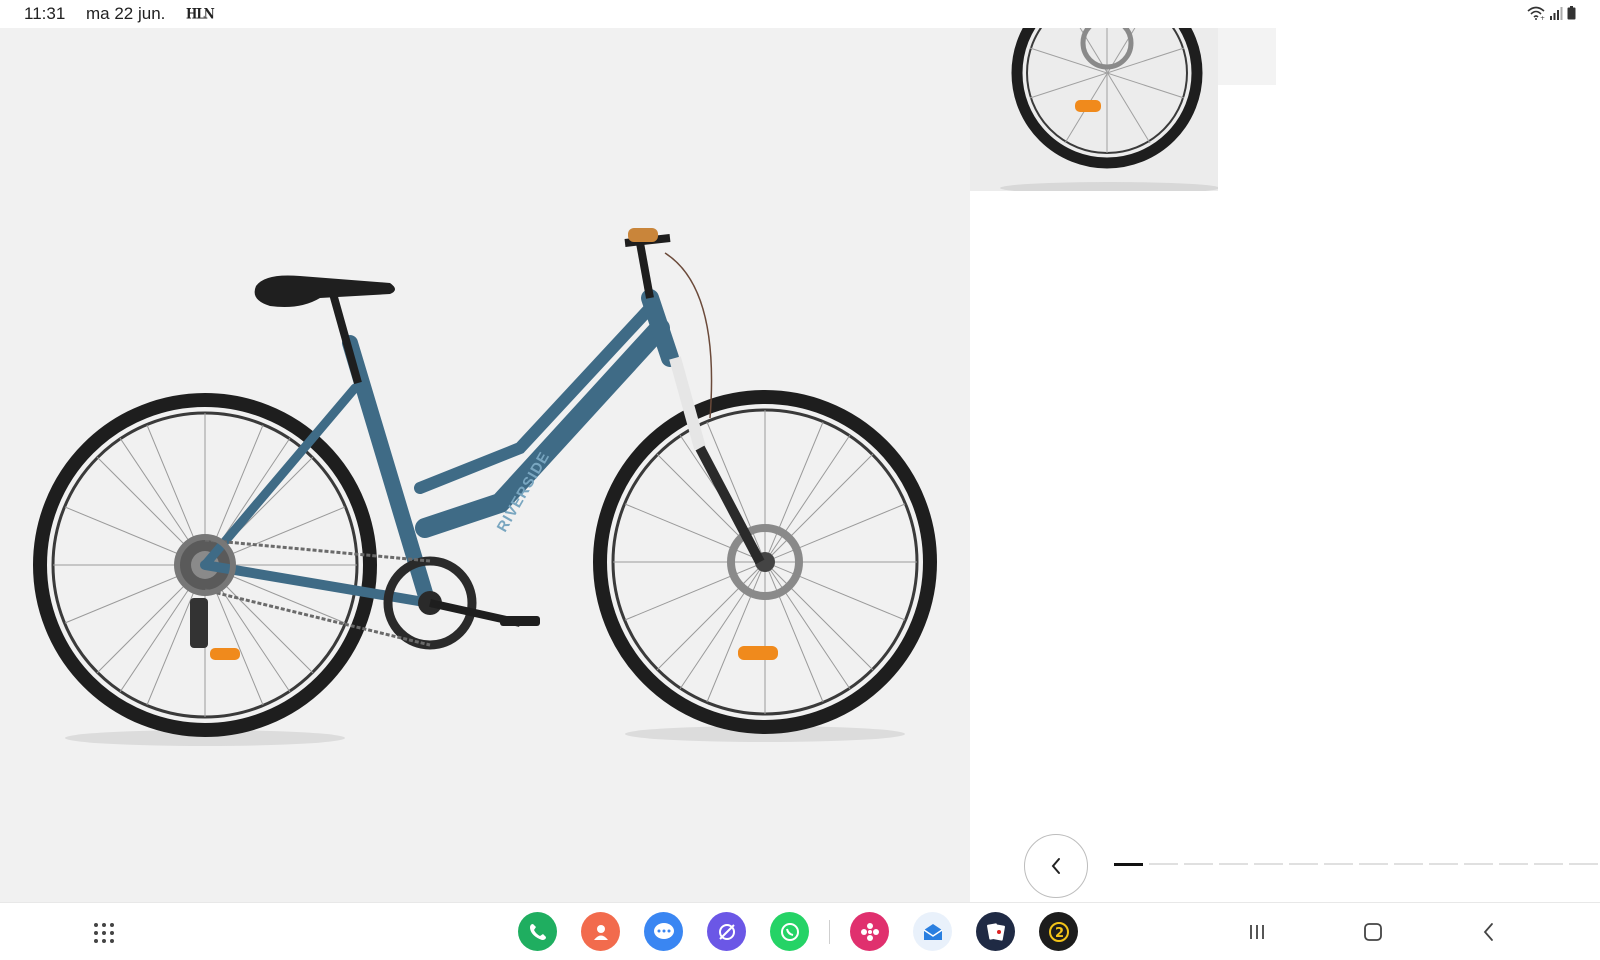  I want to click on status-time: 11:31, so click(45, 13).